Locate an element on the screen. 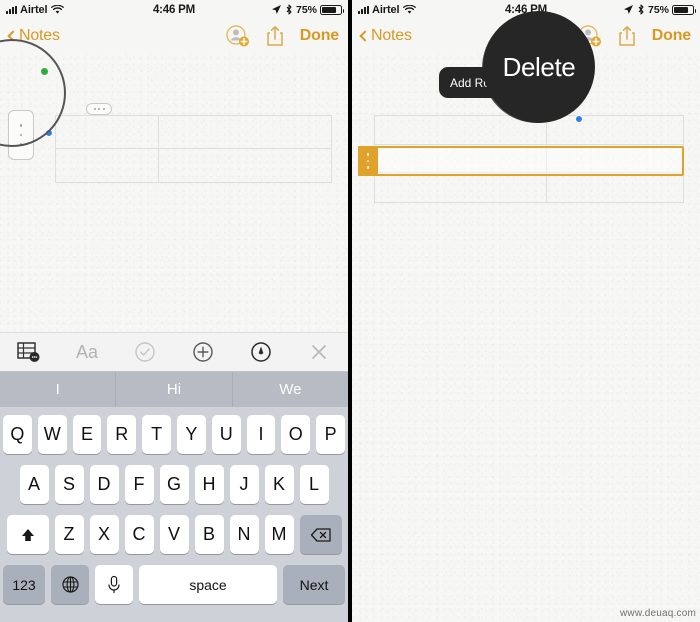 The width and height of the screenshot is (700, 622). key-d: D is located at coordinates (104, 484).